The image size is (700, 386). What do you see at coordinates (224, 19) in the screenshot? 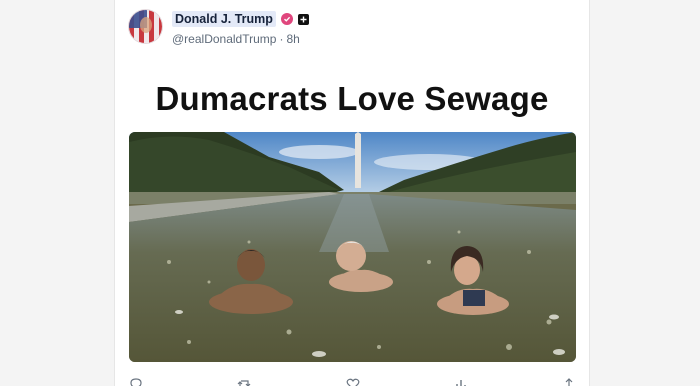
I see `author-name: Donald J. Trump` at bounding box center [224, 19].